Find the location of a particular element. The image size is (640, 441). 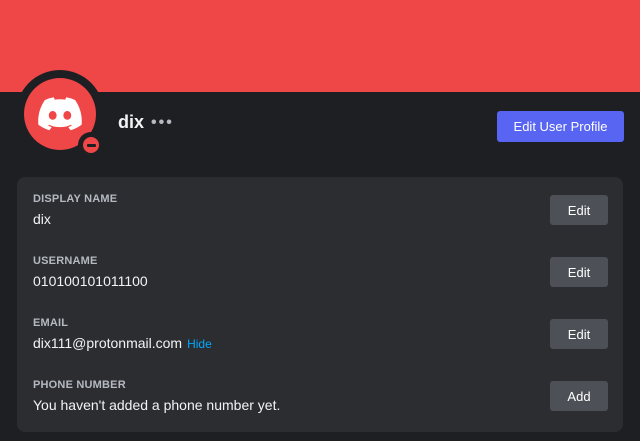

edit-username-button: Edit is located at coordinates (579, 272).